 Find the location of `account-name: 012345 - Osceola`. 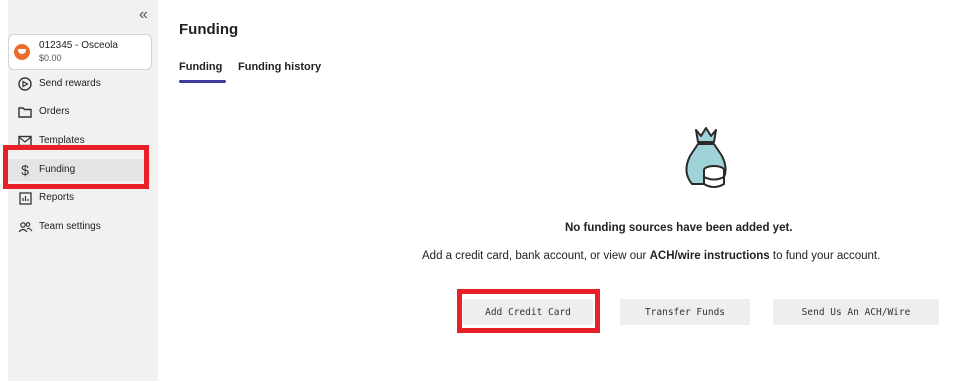

account-name: 012345 - Osceola is located at coordinates (78, 45).